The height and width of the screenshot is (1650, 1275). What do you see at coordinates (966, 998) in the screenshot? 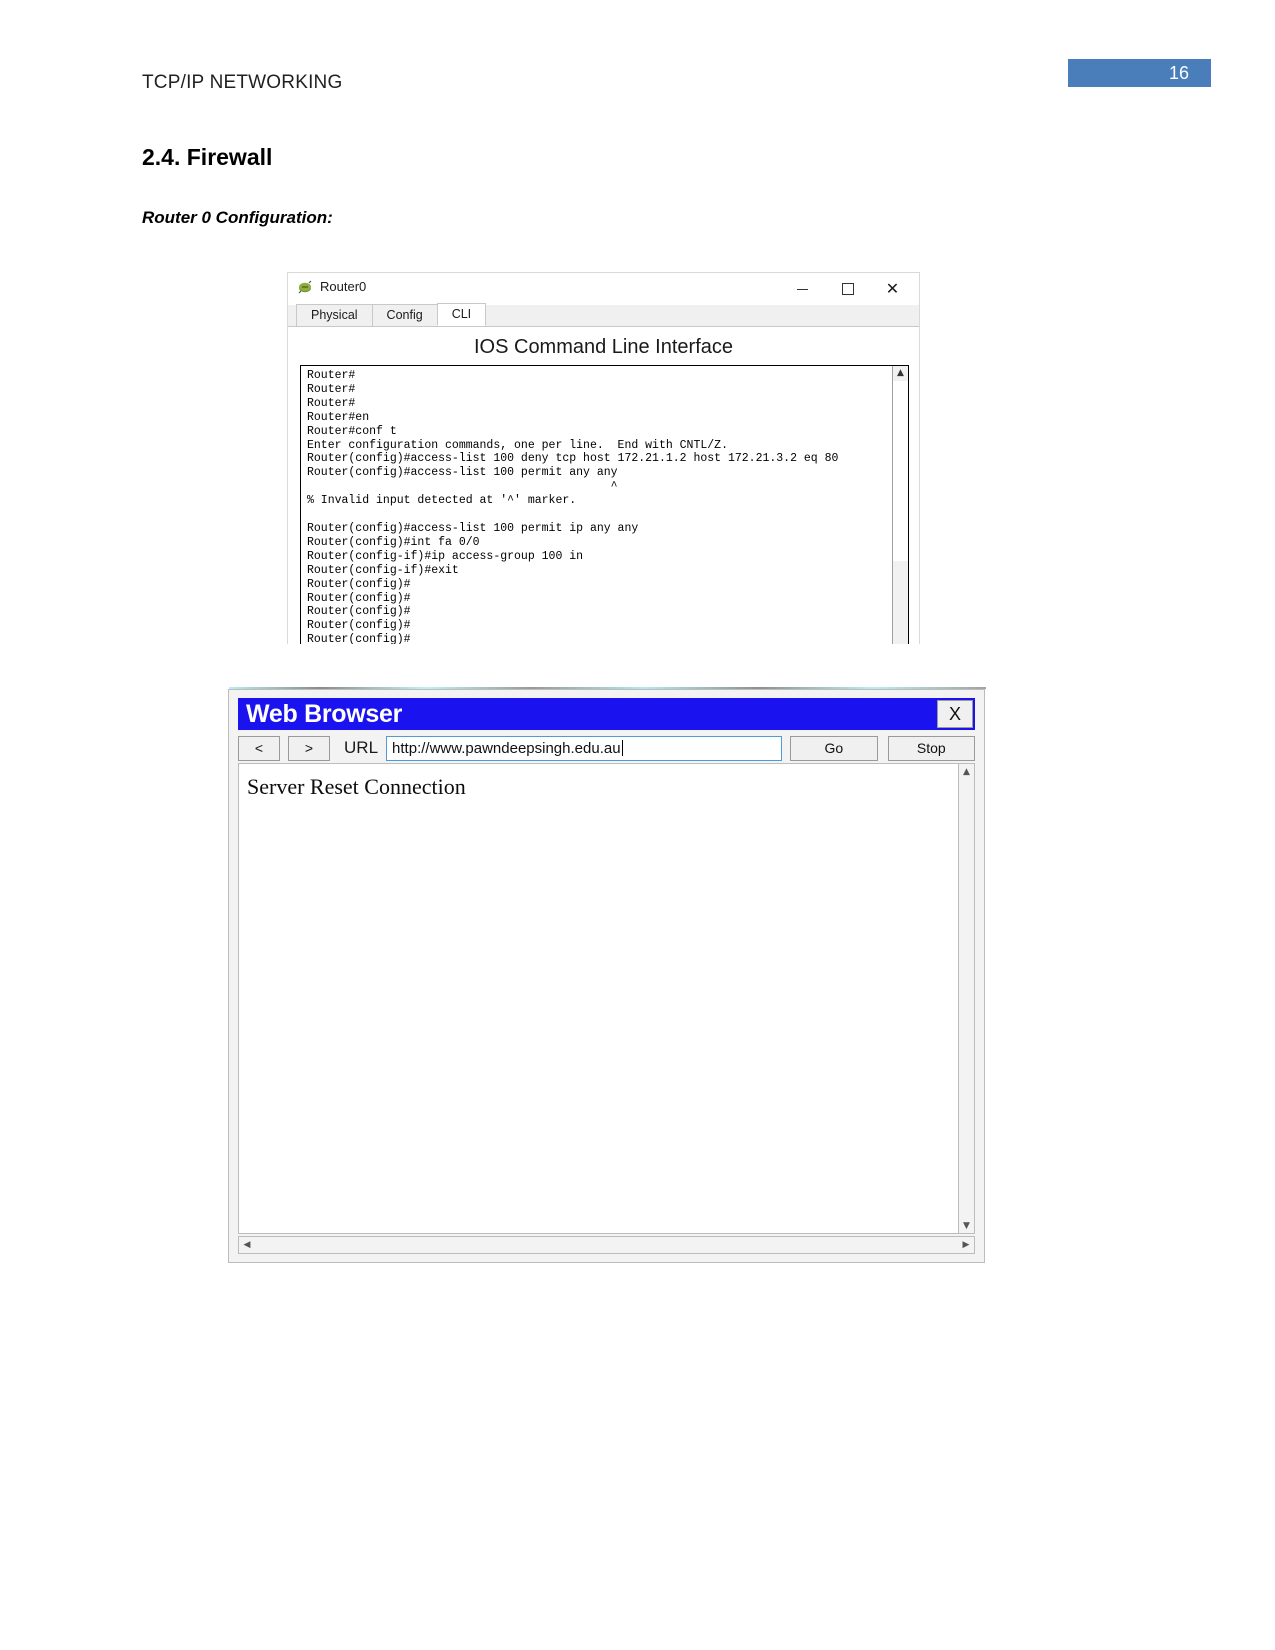
I see `browser-vertical-scrollbar: ▲ ▼` at bounding box center [966, 998].